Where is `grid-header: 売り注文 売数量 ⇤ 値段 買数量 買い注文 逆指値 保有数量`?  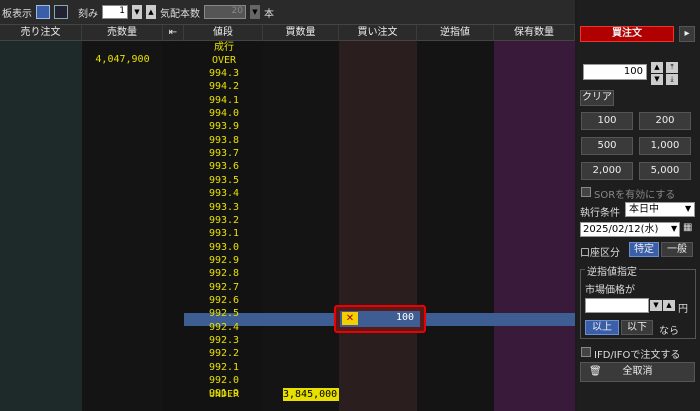
grid-header: 売り注文 売数量 ⇤ 値段 買数量 買い注文 逆指値 保有数量 is located at coordinates (287, 33).